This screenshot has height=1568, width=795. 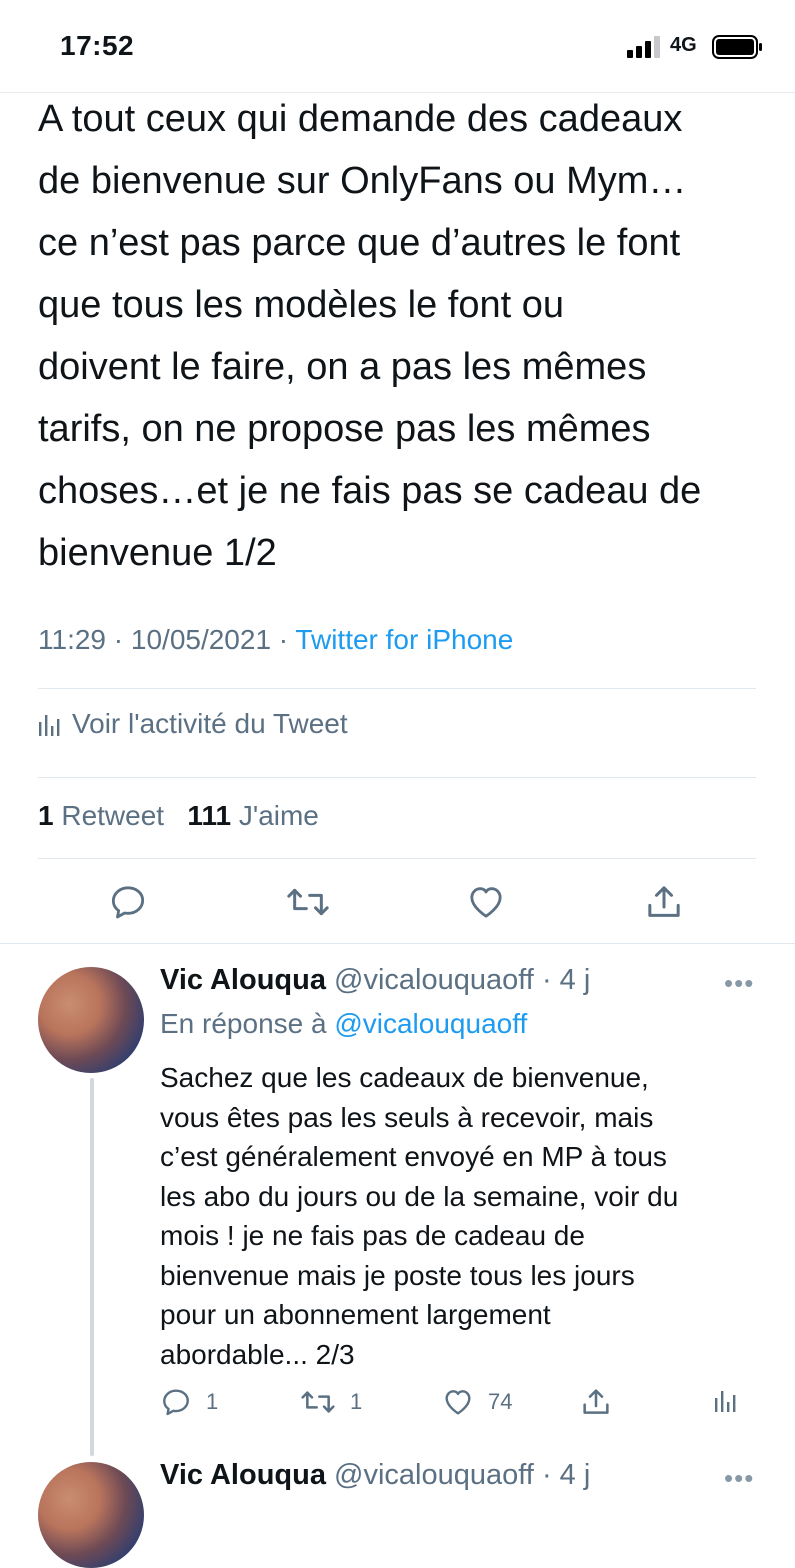 What do you see at coordinates (209, 815) in the screenshot?
I see `like-count: 111` at bounding box center [209, 815].